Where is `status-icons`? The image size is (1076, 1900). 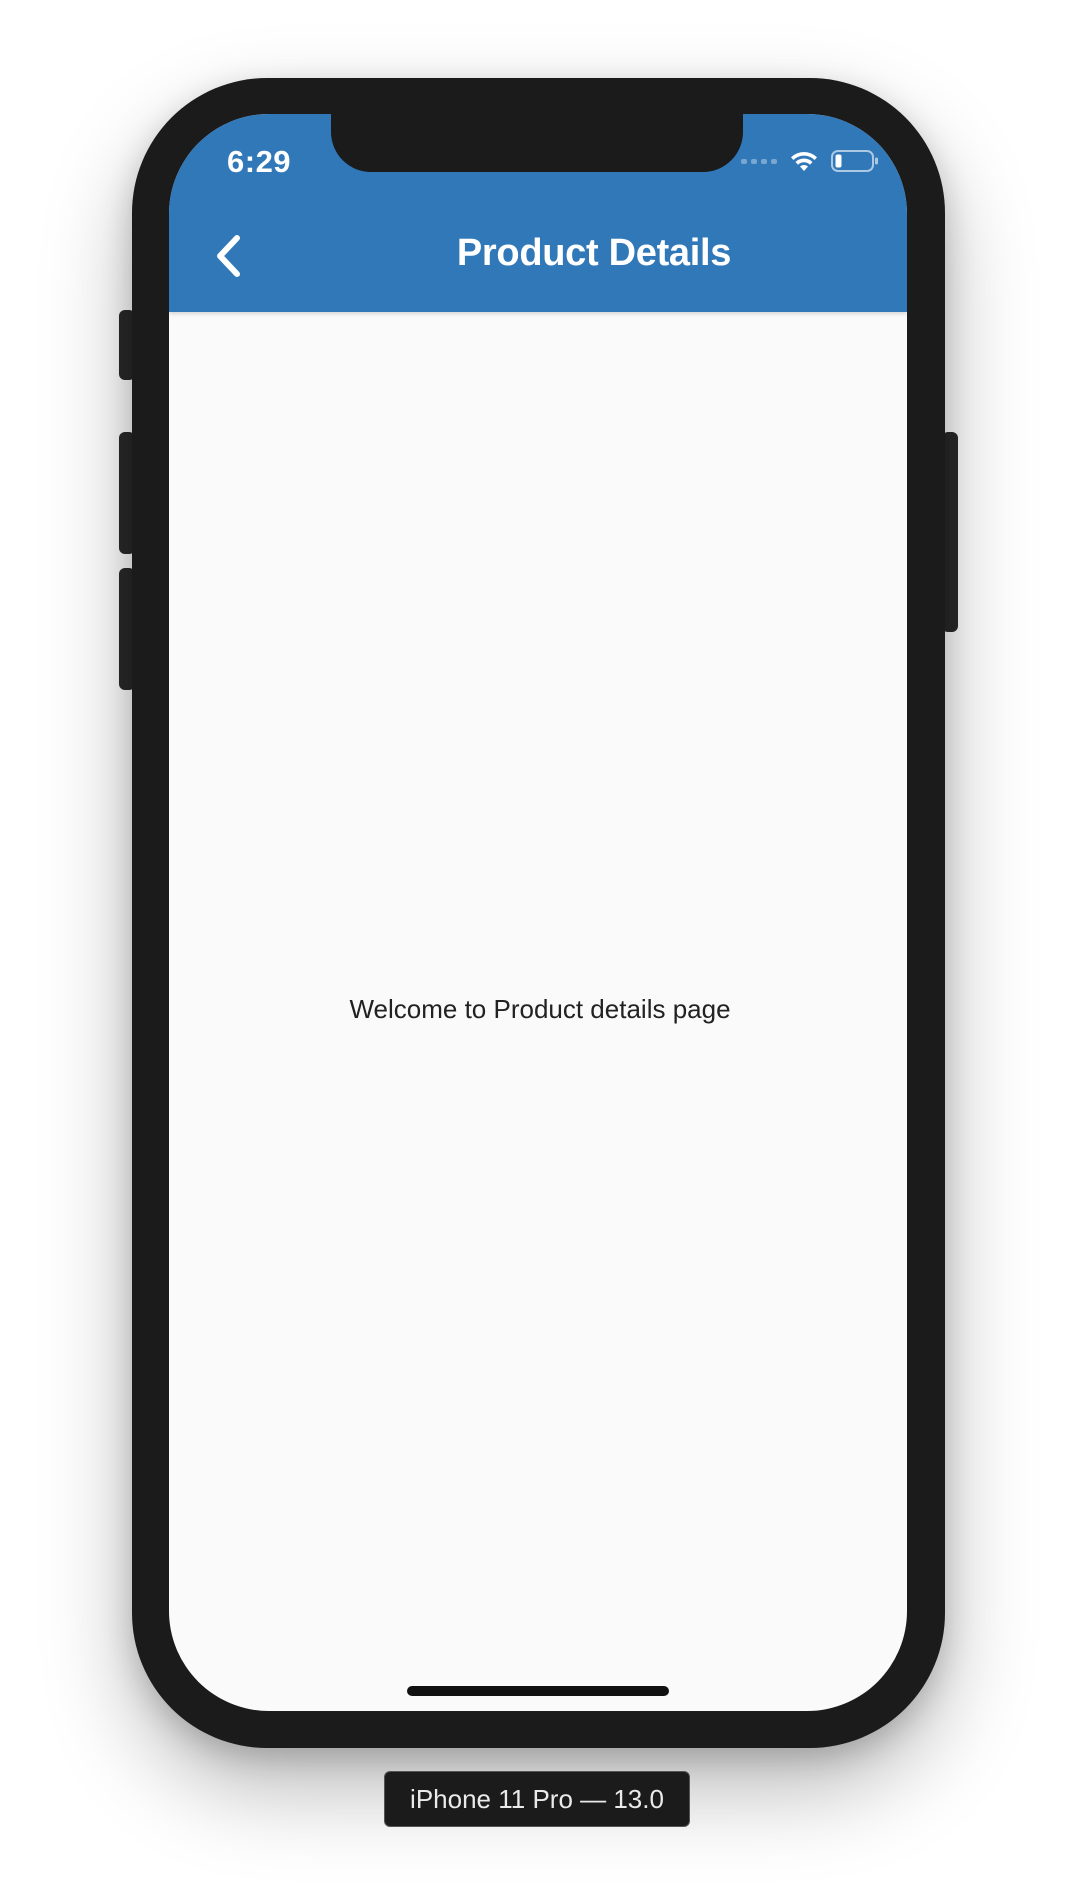
status-icons is located at coordinates (810, 161).